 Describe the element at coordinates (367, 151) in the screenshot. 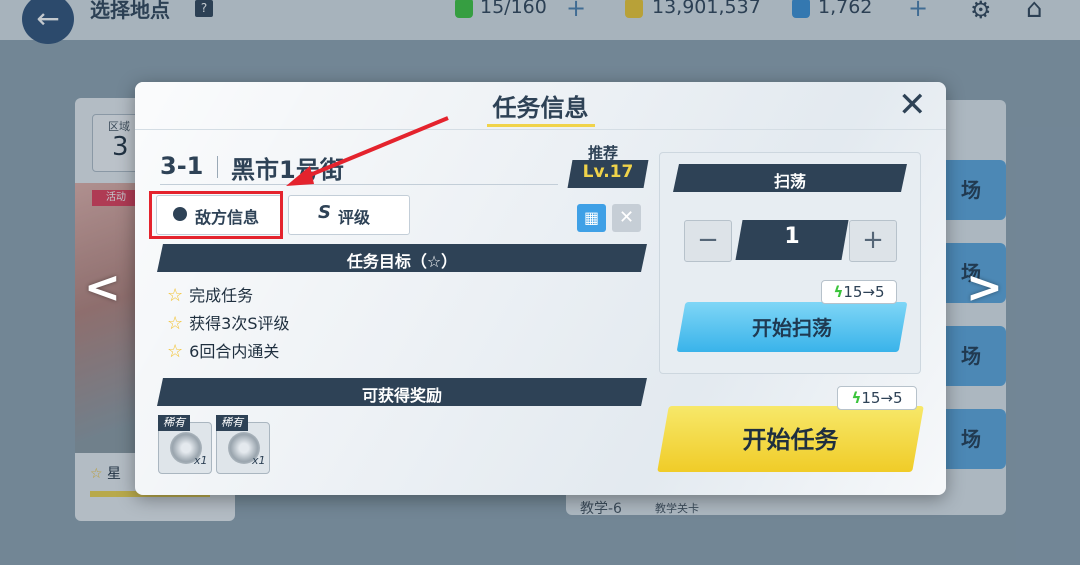

I see `annotation-arrow` at that location.